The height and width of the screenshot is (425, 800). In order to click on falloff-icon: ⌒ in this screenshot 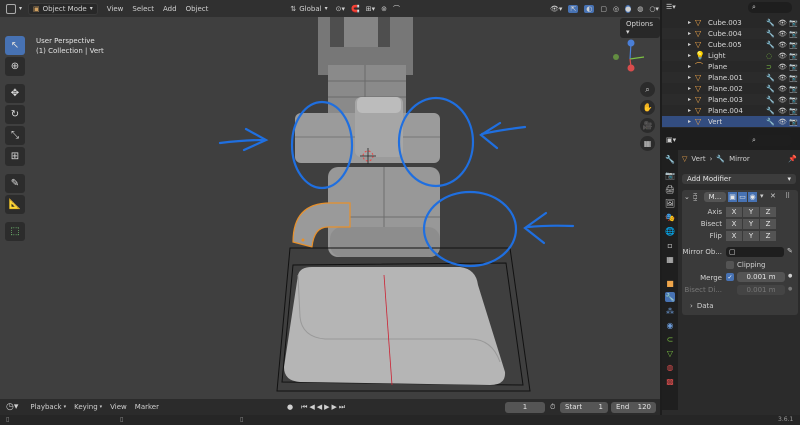, I will do `click(396, 9)`.